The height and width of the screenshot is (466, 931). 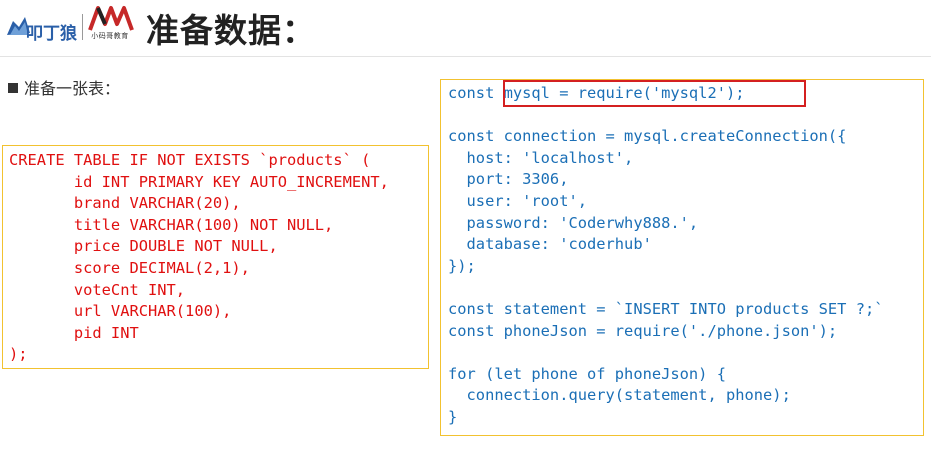 What do you see at coordinates (171, 224) in the screenshot?
I see `code-line: title VARCHAR(100) NOT NULL,` at bounding box center [171, 224].